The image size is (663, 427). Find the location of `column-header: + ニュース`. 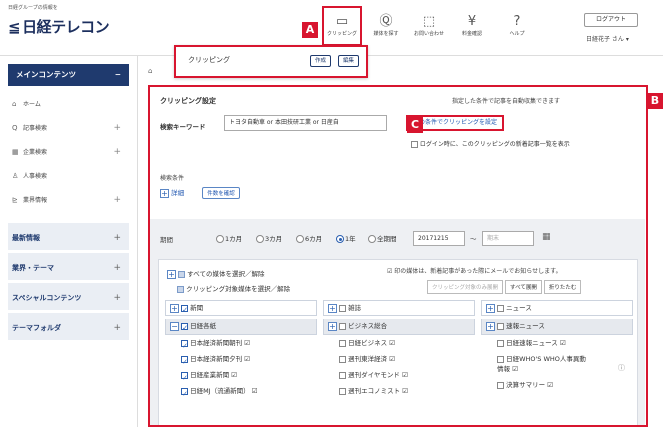

column-header: + ニュース is located at coordinates (557, 308).